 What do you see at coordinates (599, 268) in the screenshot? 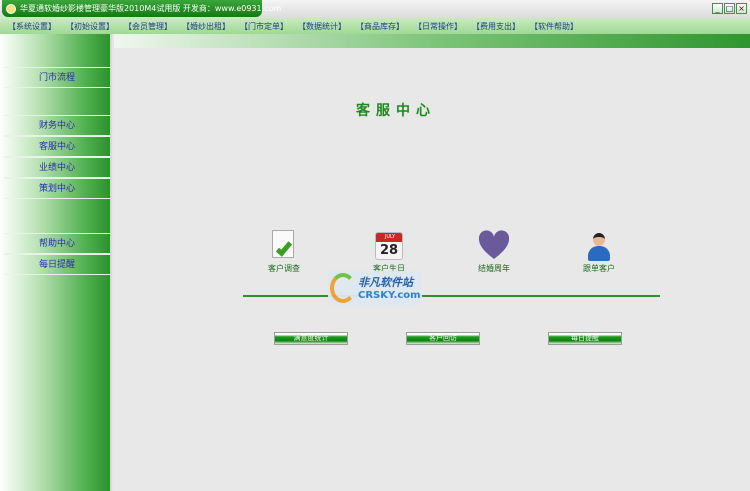
I see `feature-label: 跟单客户` at bounding box center [599, 268].